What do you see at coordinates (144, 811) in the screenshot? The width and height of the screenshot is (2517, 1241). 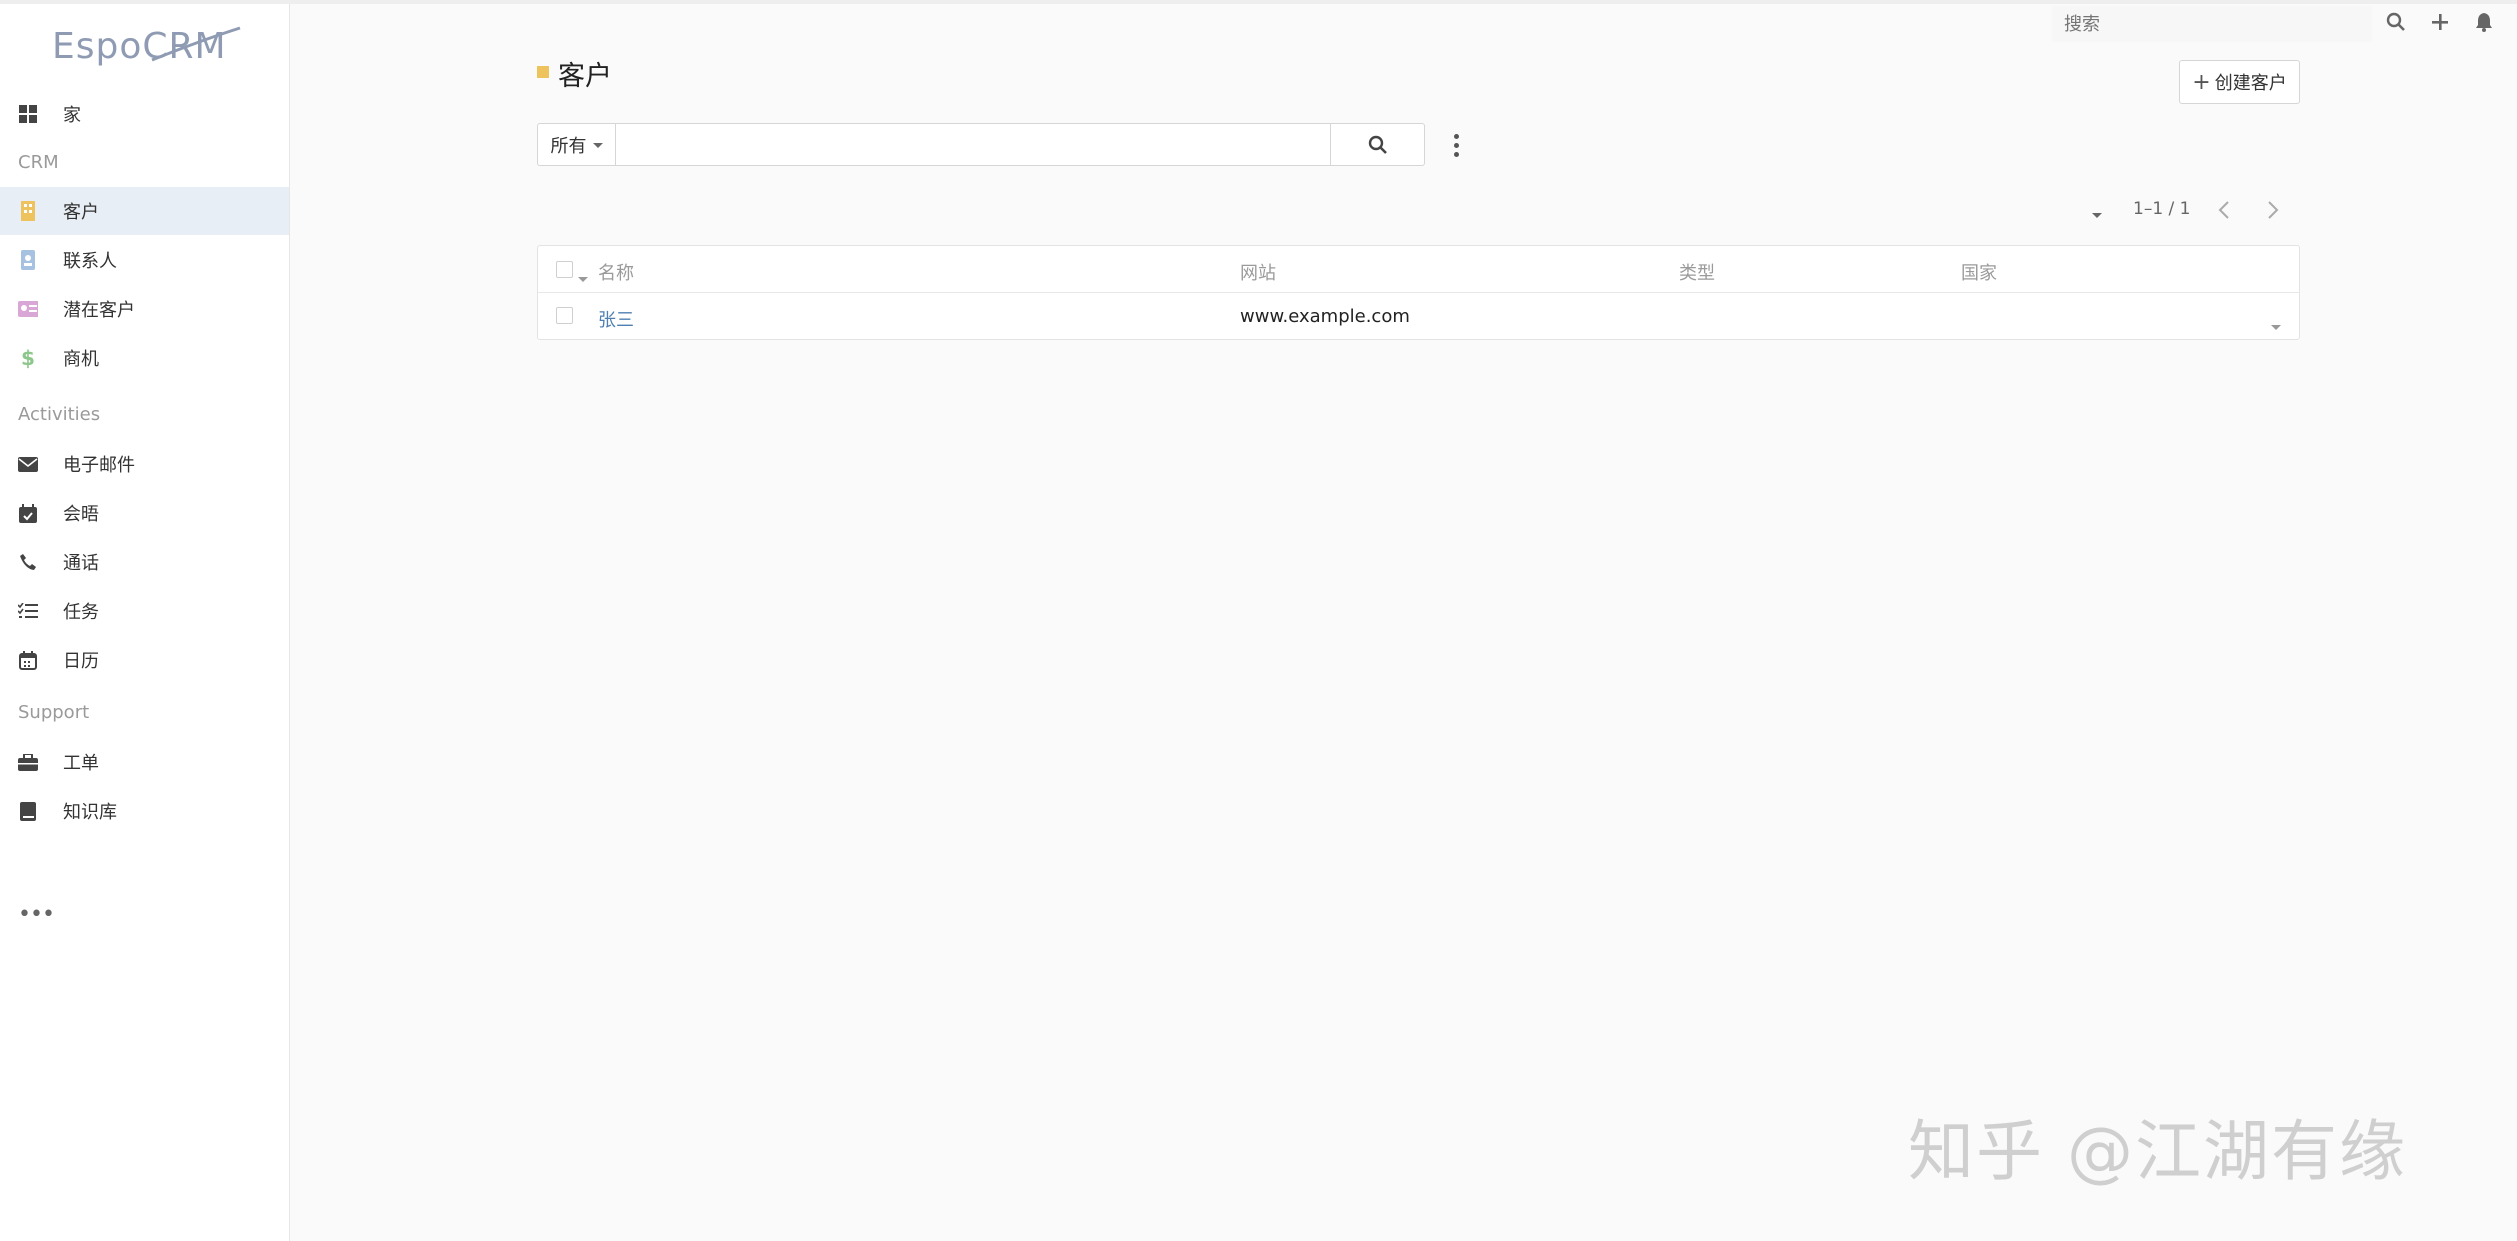 I see `sidebar-item-knowledge-base: 知识库` at bounding box center [144, 811].